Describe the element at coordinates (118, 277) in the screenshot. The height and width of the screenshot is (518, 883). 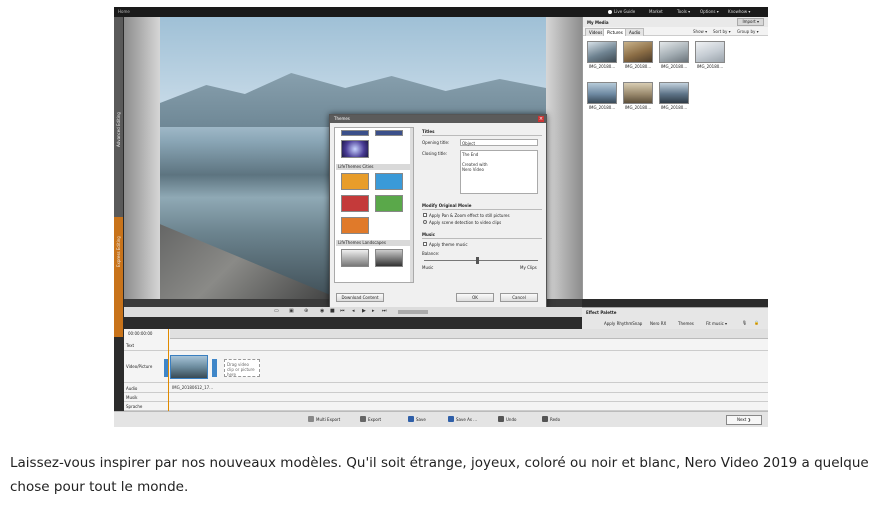
I see `express-editing-tab: Express Editing` at that location.